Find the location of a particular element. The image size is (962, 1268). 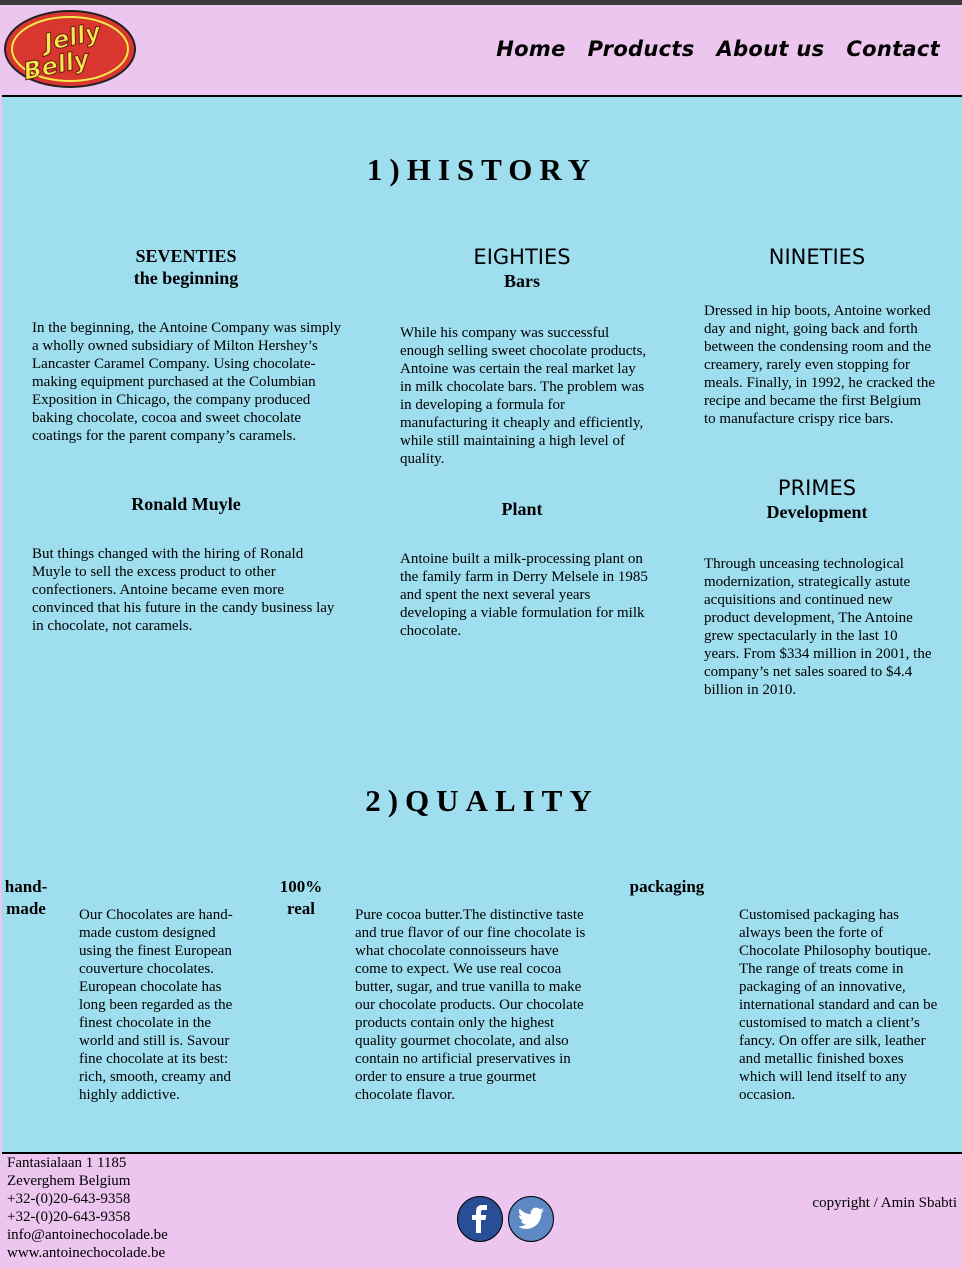

address-line: Zeverghem Belgium is located at coordinates (69, 1181).